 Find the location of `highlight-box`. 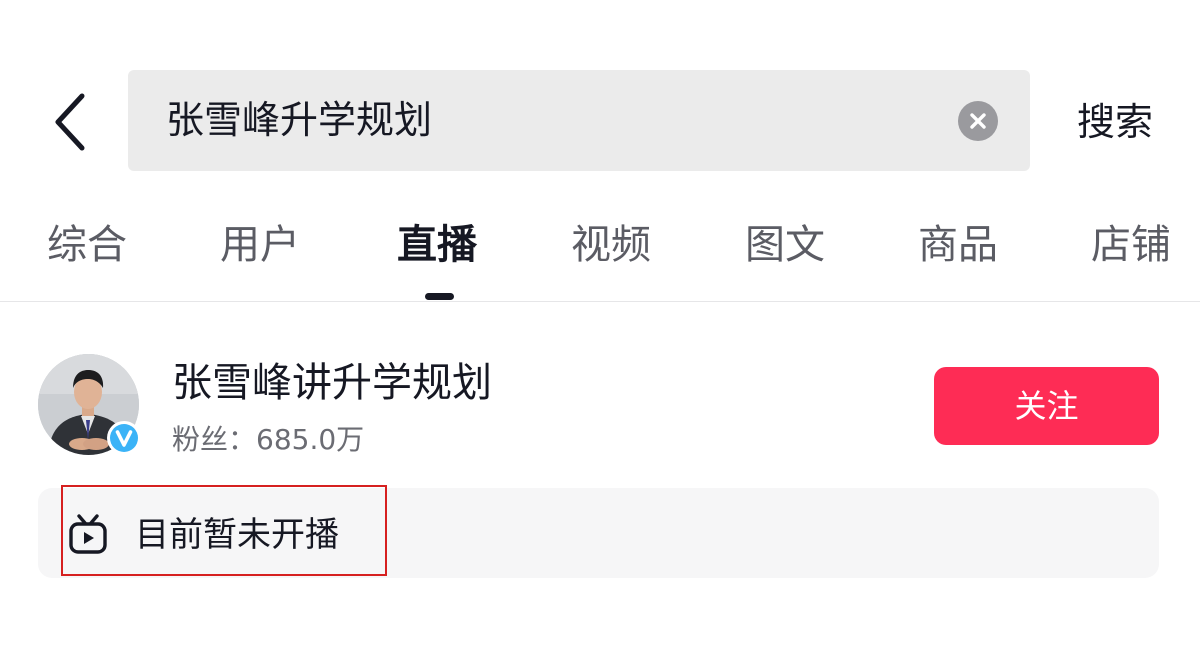

highlight-box is located at coordinates (224, 530).